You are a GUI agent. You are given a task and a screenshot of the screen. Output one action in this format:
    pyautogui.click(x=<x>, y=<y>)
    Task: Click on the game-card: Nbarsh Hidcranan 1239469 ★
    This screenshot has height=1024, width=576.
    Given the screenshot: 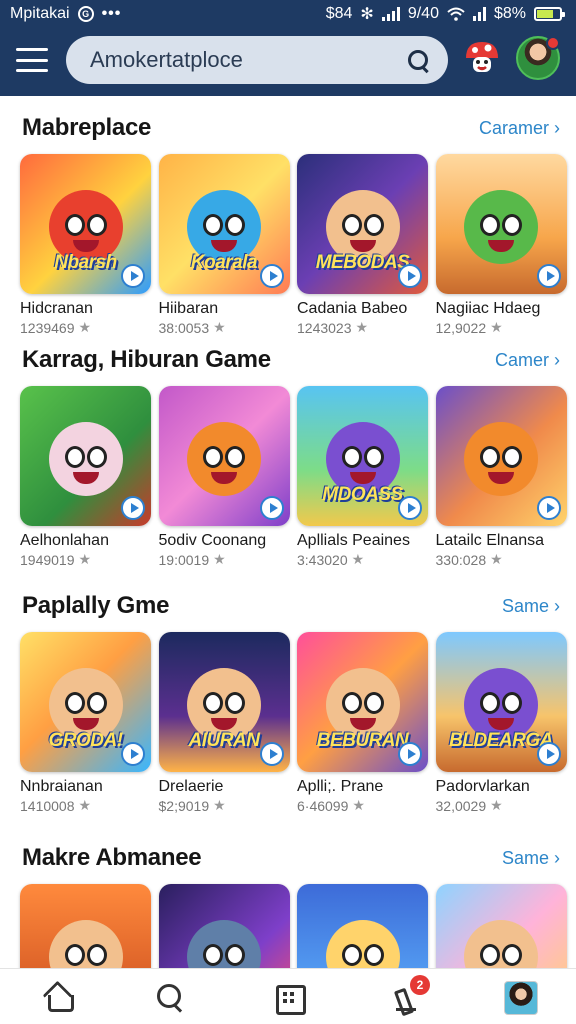 What is the action you would take?
    pyautogui.click(x=85, y=245)
    